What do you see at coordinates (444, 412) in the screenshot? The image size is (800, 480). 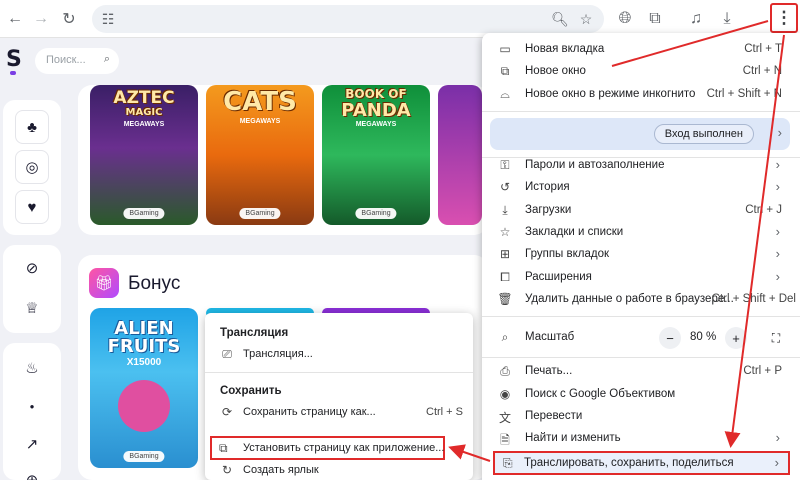 I see `submenu-shortcut: Ctrl + S` at bounding box center [444, 412].